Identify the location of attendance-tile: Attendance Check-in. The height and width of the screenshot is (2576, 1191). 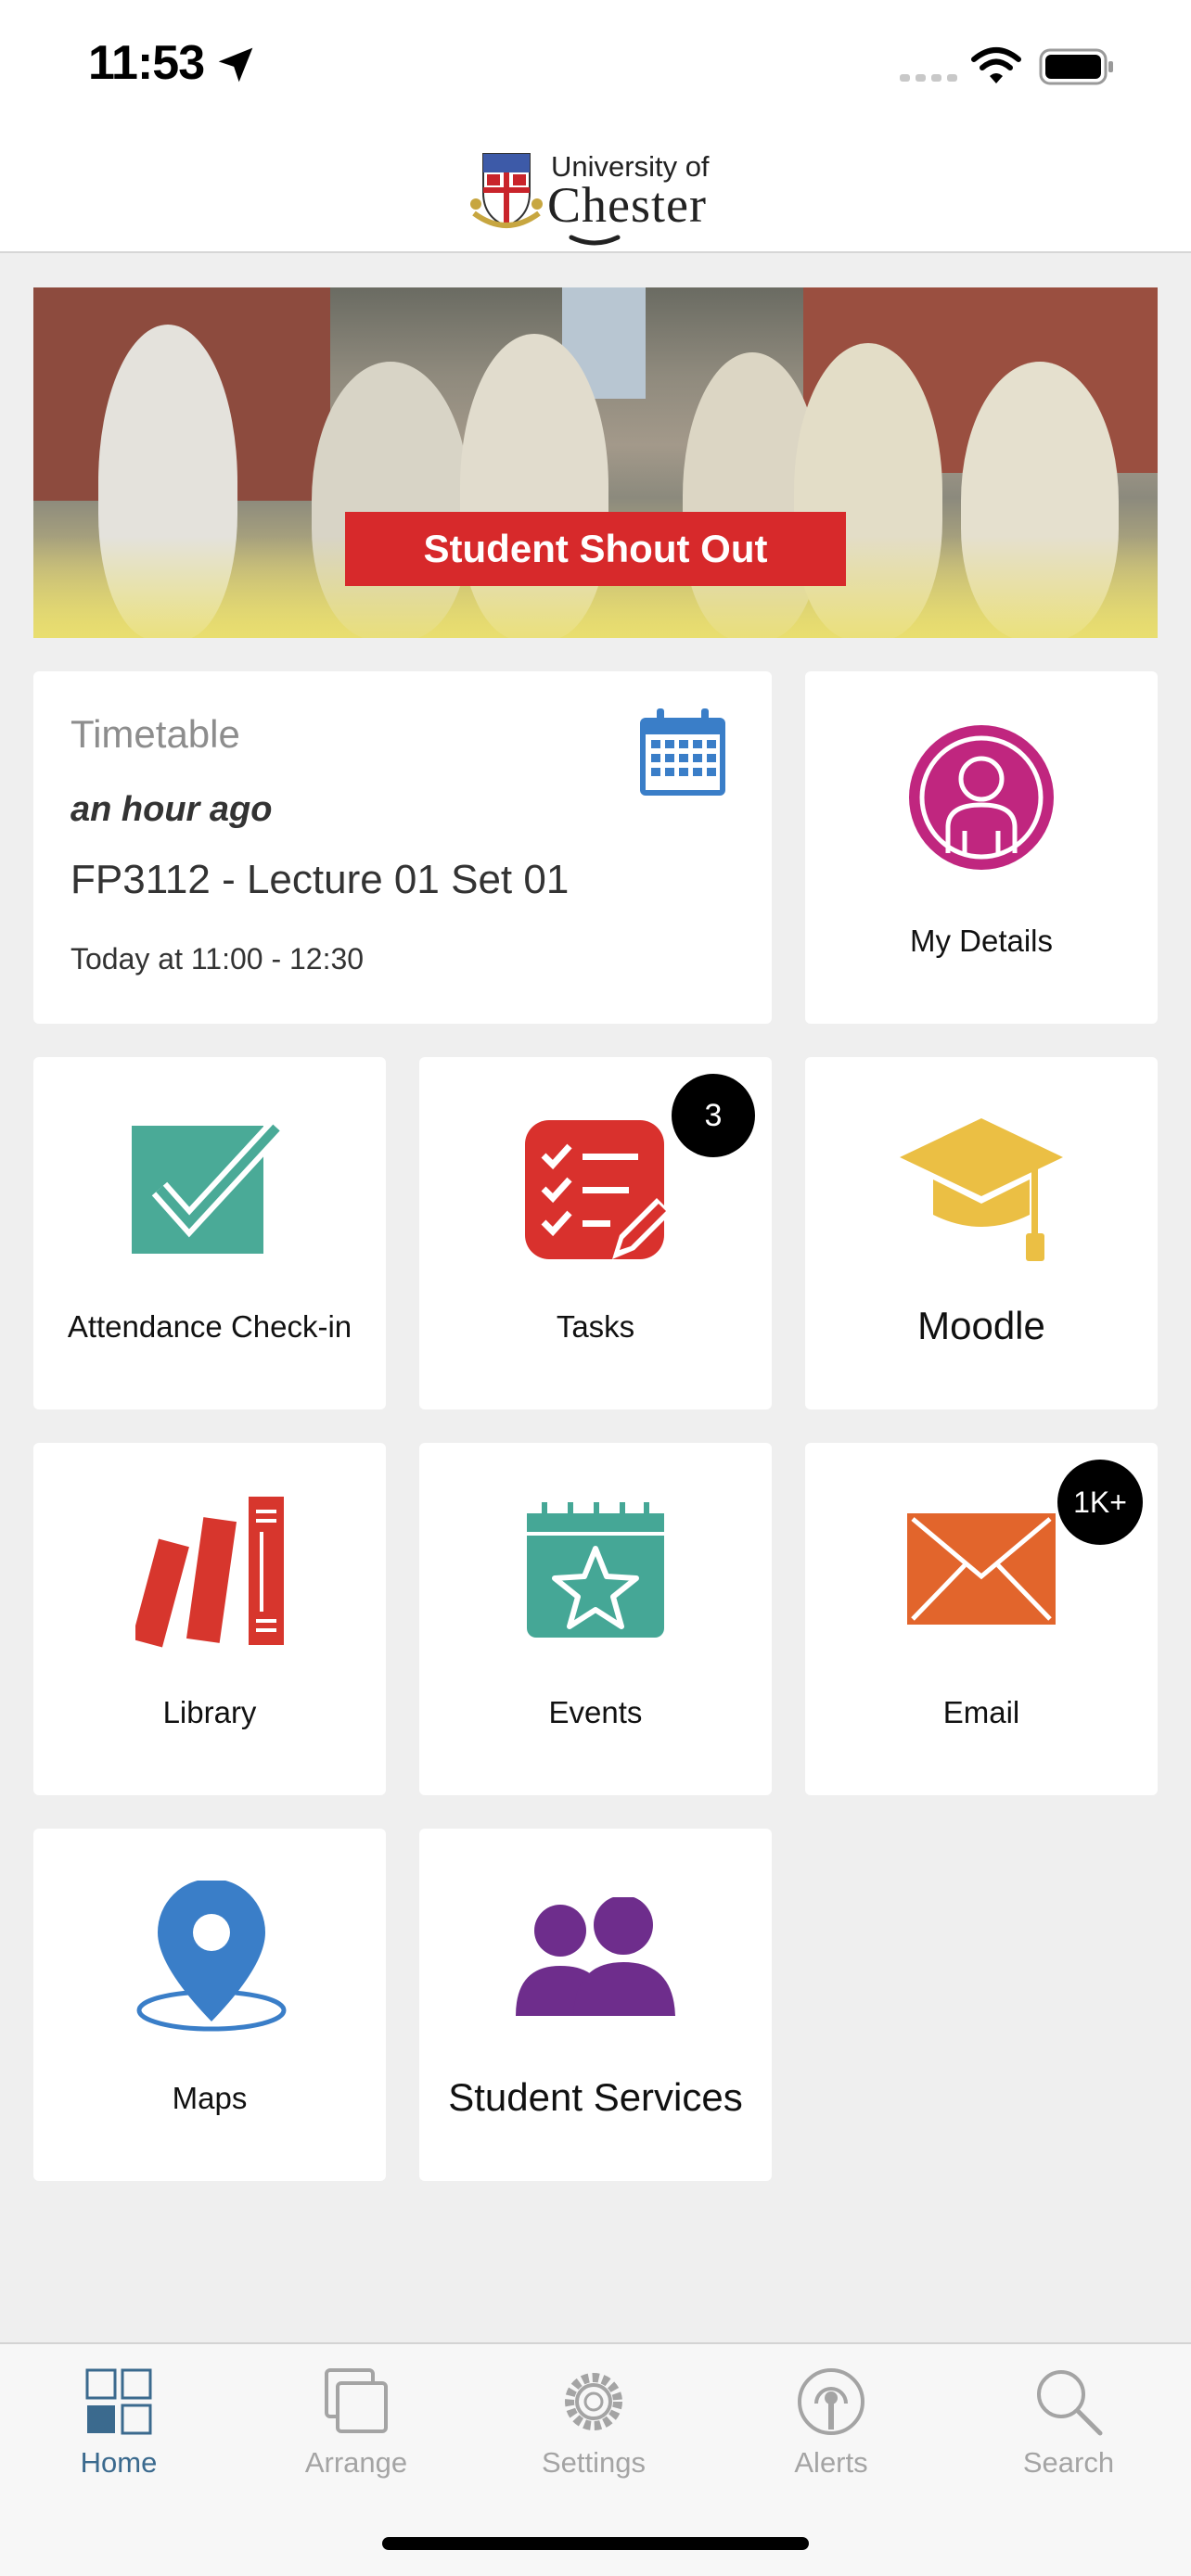
(209, 1233).